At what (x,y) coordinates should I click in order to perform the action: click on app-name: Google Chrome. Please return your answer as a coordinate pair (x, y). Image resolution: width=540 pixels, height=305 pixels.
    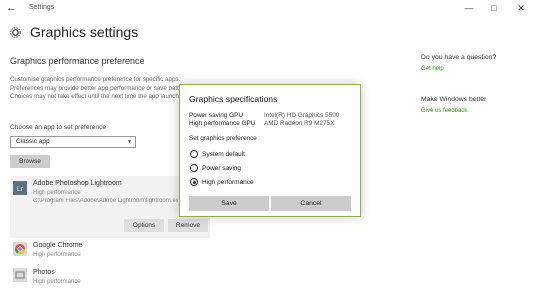
    Looking at the image, I should click on (57, 245).